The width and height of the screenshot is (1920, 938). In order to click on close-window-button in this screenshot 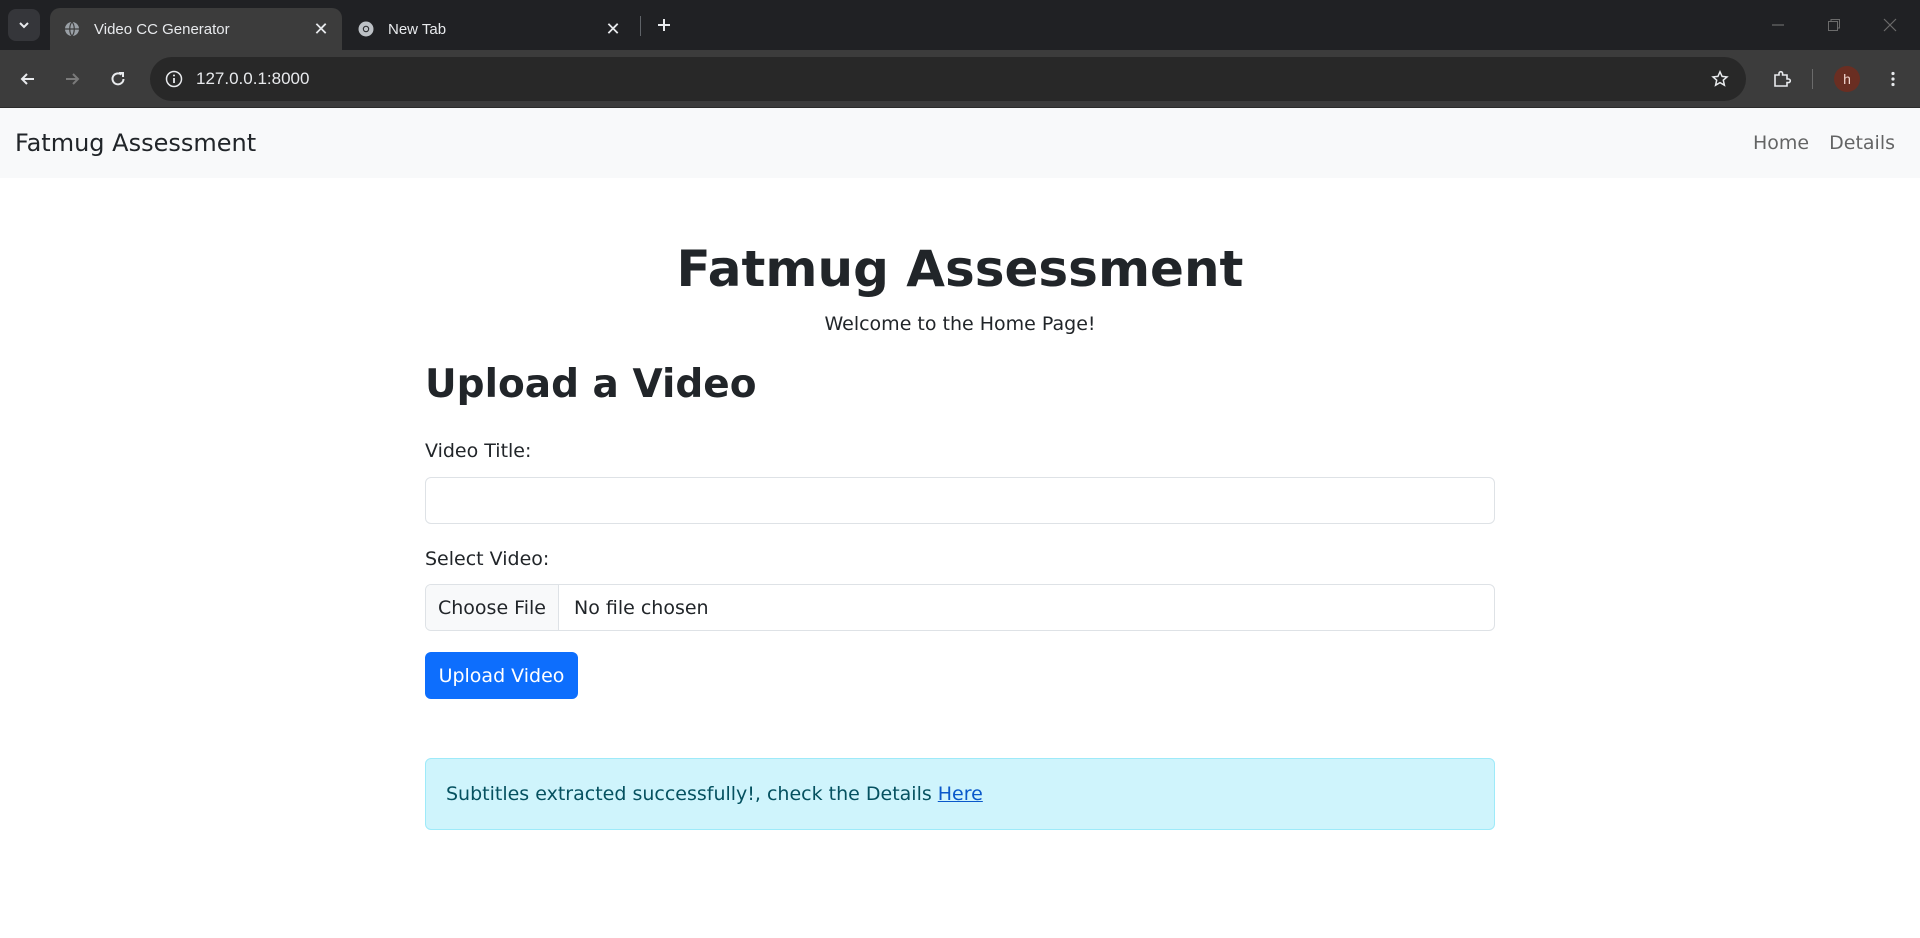, I will do `click(1890, 25)`.